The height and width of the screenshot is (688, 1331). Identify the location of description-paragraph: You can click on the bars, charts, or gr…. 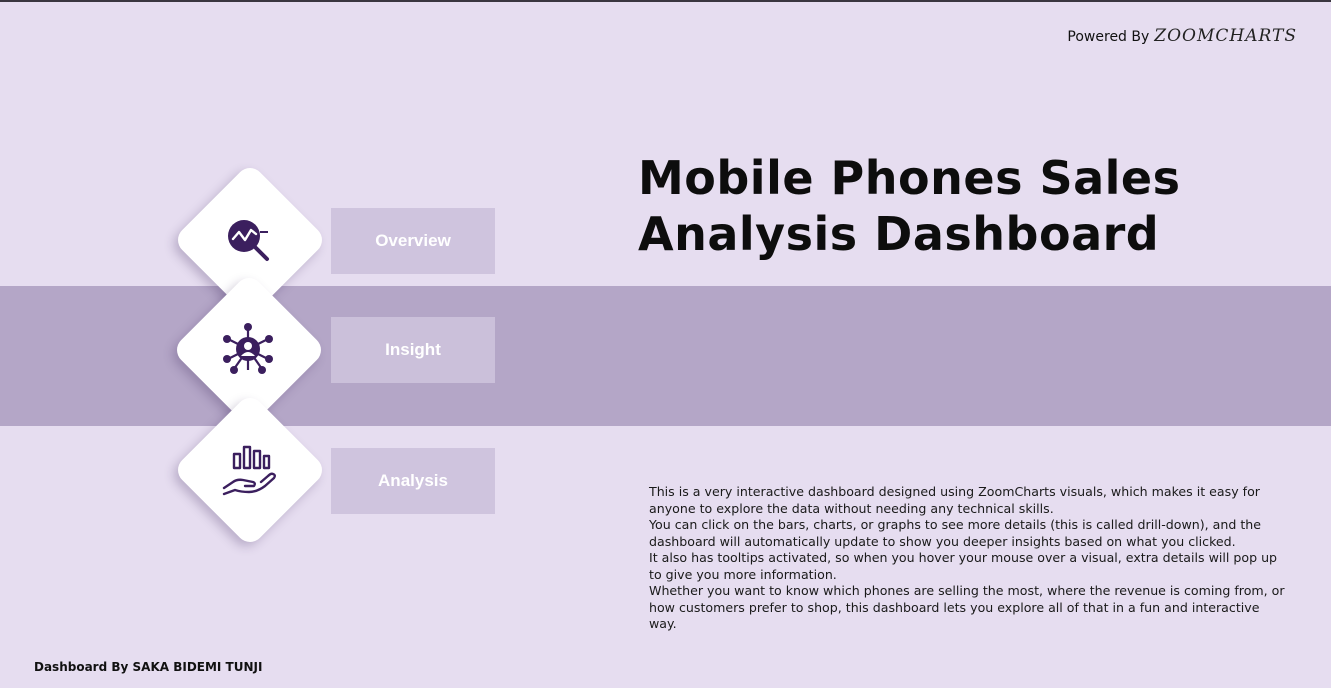
(955, 533).